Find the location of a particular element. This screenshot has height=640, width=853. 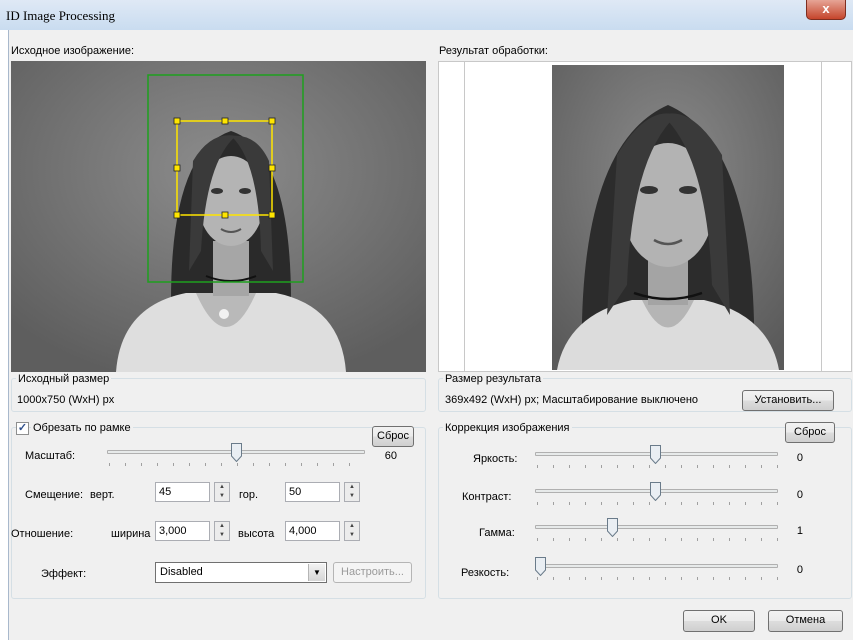

title-bar: ID Image Processing x is located at coordinates (426, 15).